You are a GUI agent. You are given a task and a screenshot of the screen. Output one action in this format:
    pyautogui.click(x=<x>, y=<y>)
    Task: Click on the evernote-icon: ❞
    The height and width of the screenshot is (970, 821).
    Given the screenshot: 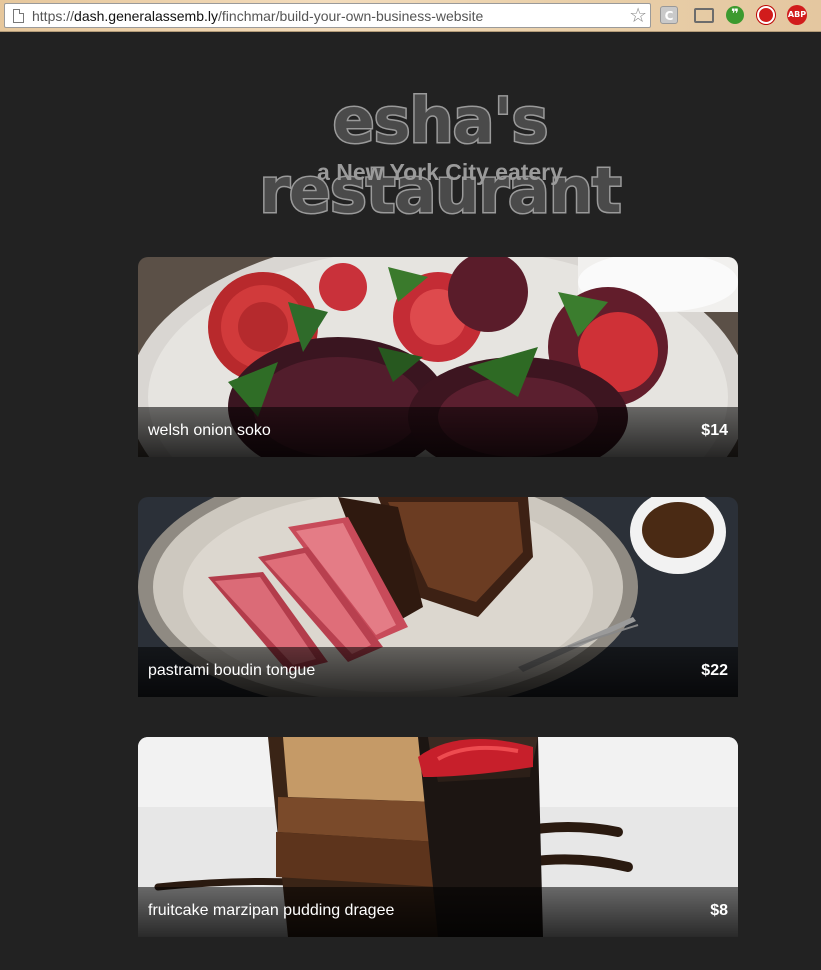 What is the action you would take?
    pyautogui.click(x=735, y=15)
    